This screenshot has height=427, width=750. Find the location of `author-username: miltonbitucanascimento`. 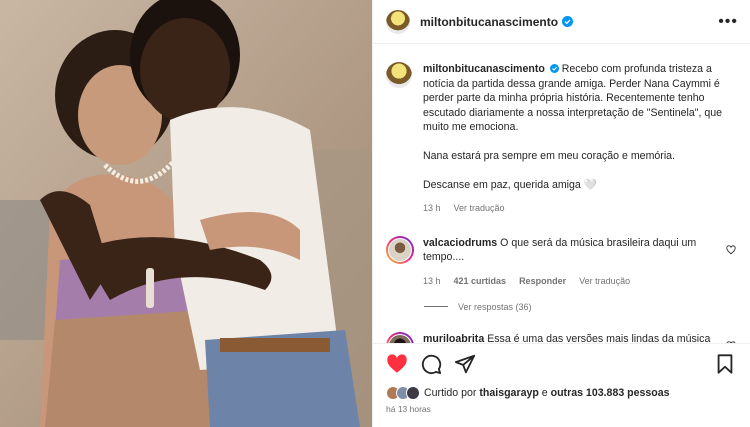

author-username: miltonbitucanascimento is located at coordinates (489, 22).